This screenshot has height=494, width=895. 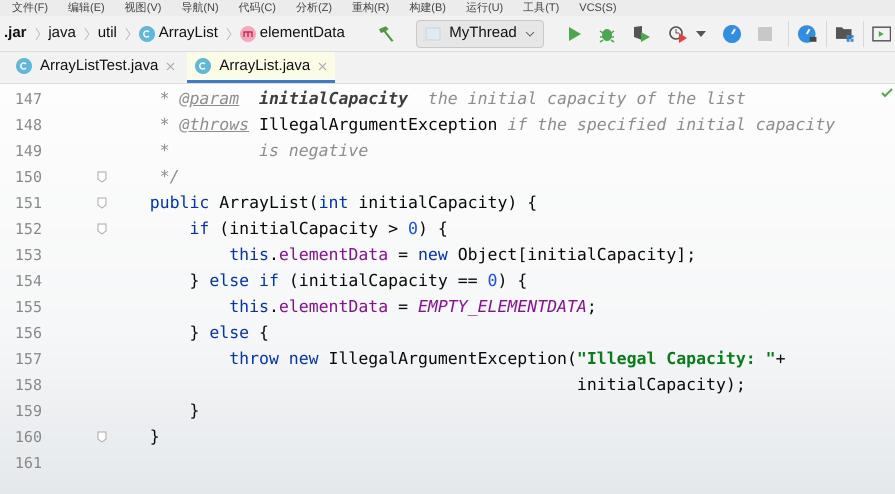 I want to click on code-line: throw new IllegalArgumentException("Illegal Capacity: "+, so click(x=507, y=359).